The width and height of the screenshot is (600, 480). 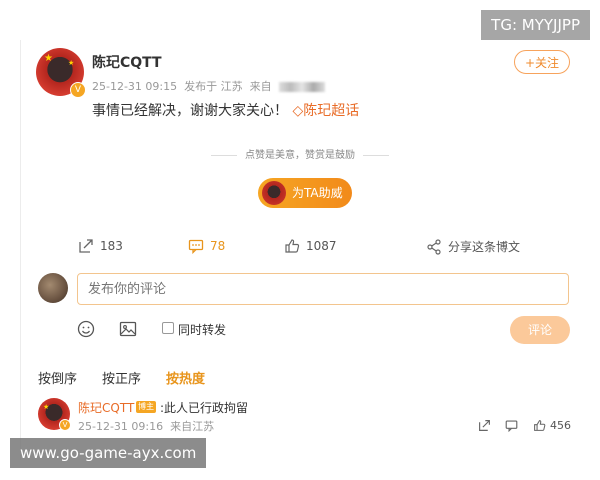 What do you see at coordinates (260, 86) in the screenshot?
I see `post-source-prefix: 来自` at bounding box center [260, 86].